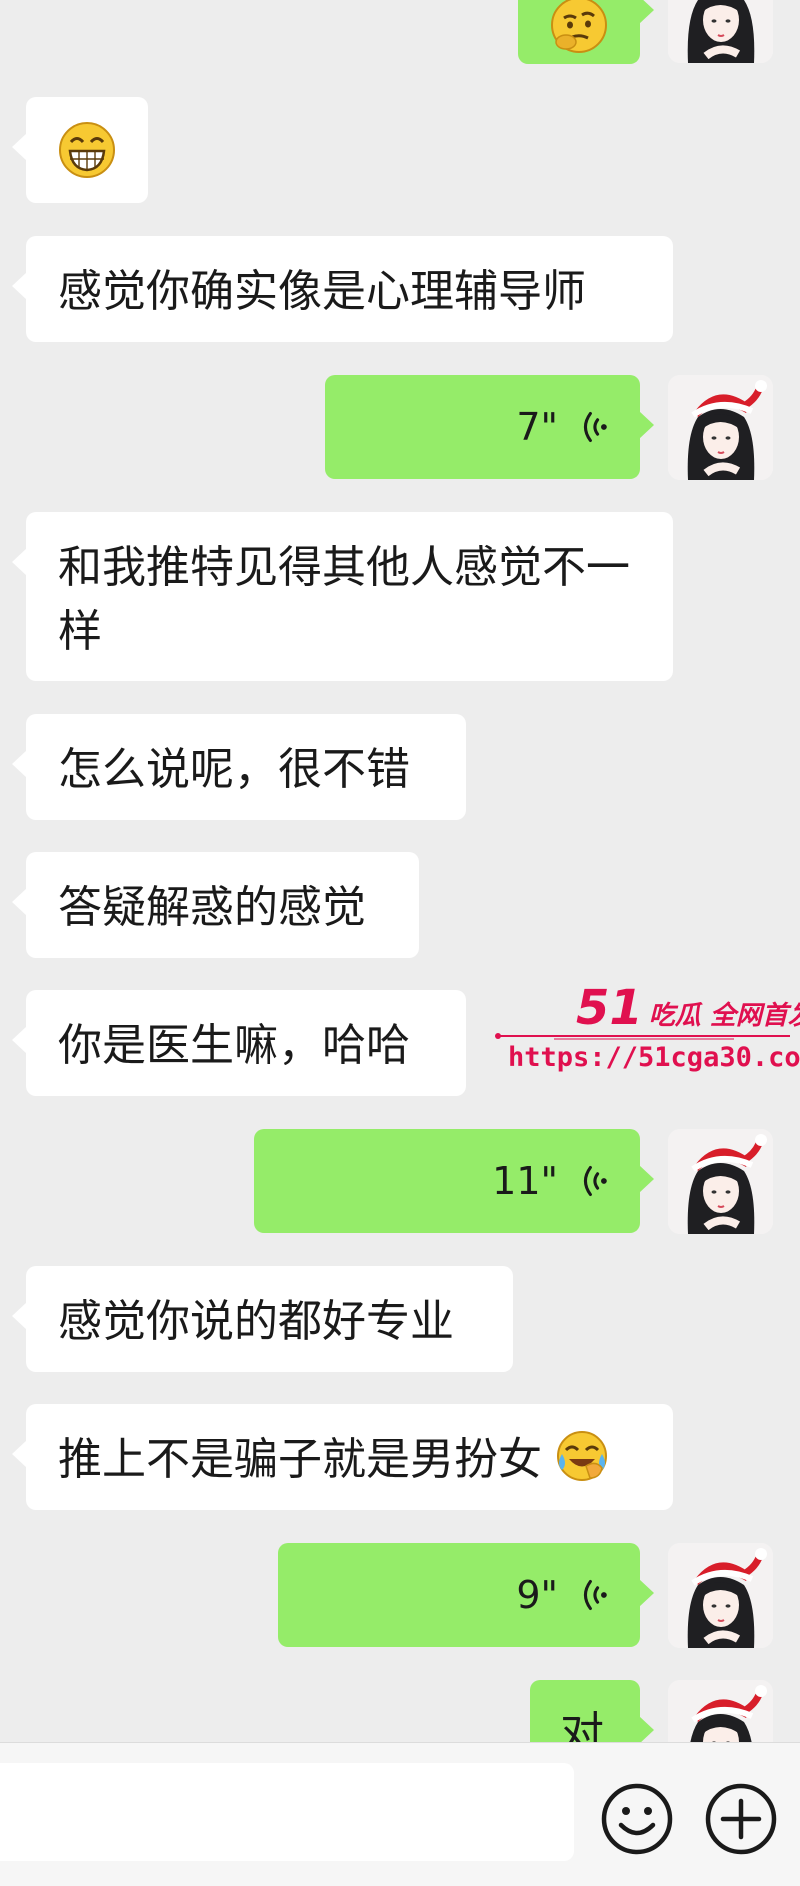 The height and width of the screenshot is (1886, 800). Describe the element at coordinates (525, 1181) in the screenshot. I see `voice-duration: 11"` at that location.